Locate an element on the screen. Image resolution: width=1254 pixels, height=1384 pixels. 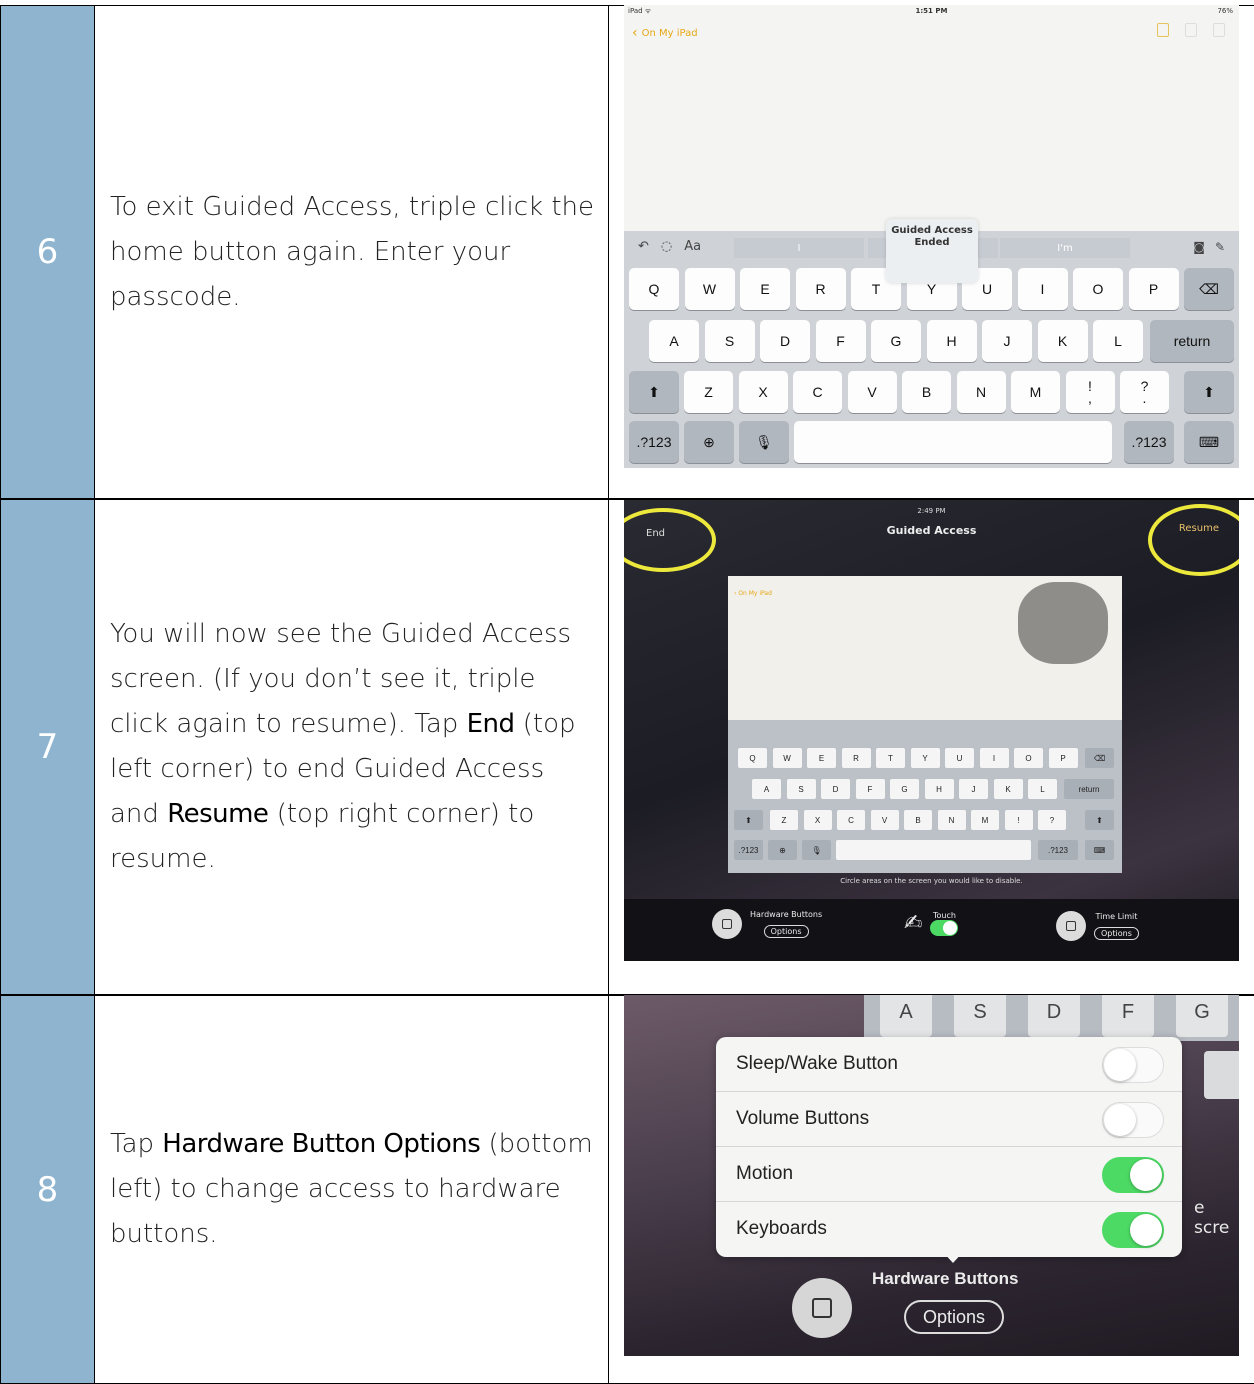
keyboard-key: C is located at coordinates (817, 392).